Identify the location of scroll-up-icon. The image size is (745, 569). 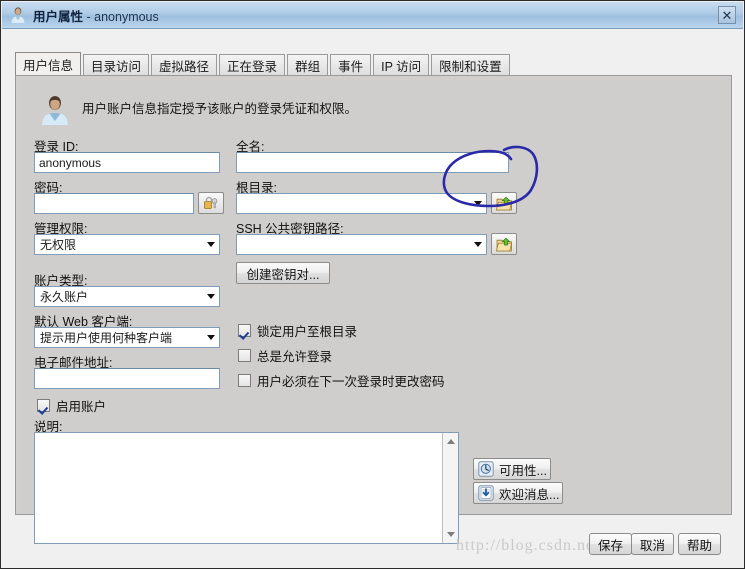
(450, 441).